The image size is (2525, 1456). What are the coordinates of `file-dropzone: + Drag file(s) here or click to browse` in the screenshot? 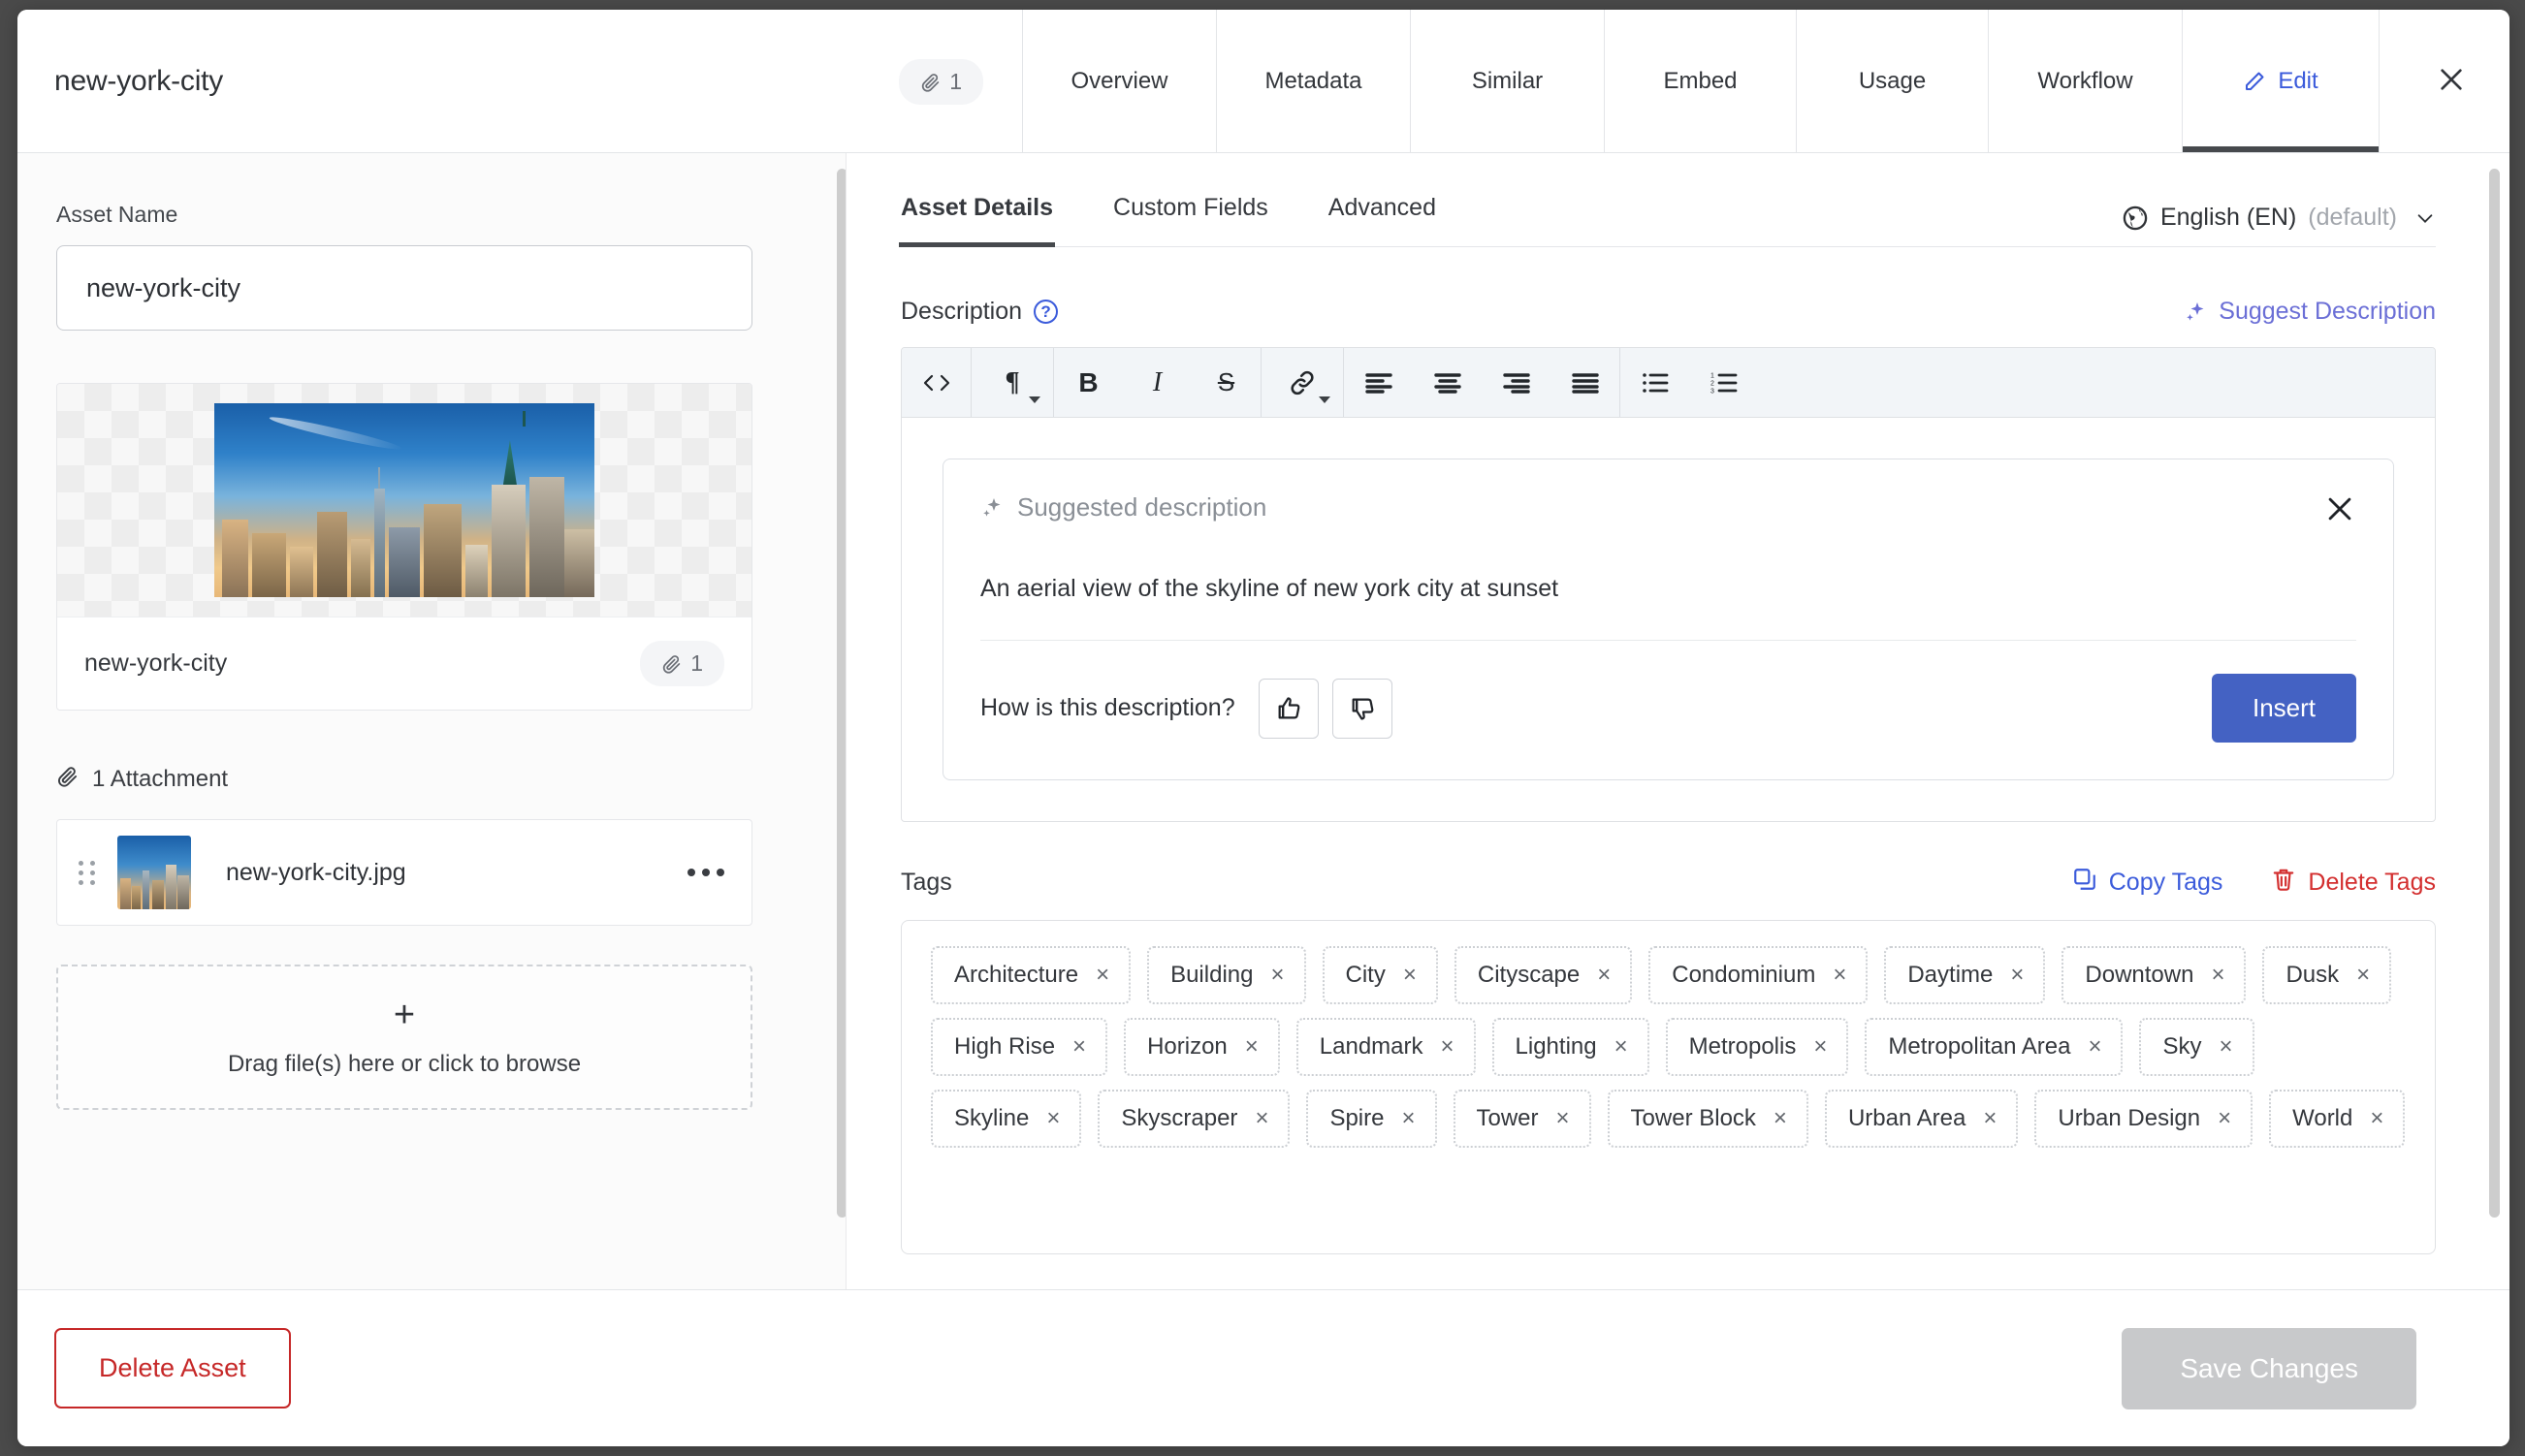 It's located at (404, 1037).